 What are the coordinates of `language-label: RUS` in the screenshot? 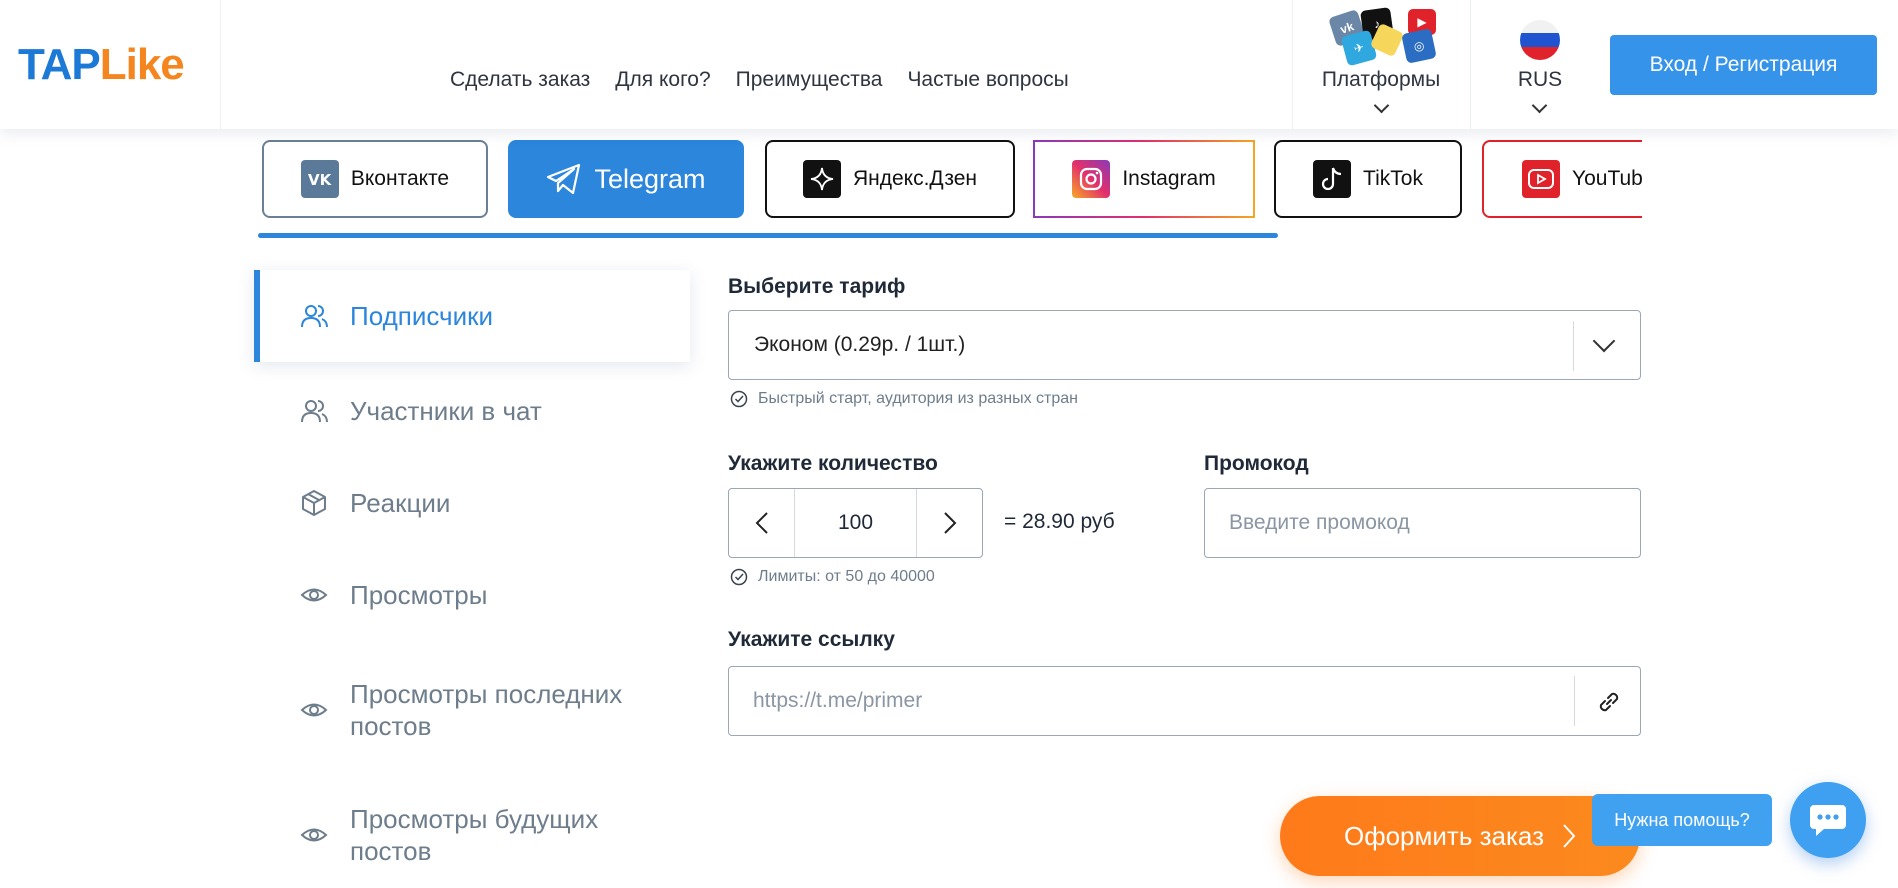 It's located at (1540, 79).